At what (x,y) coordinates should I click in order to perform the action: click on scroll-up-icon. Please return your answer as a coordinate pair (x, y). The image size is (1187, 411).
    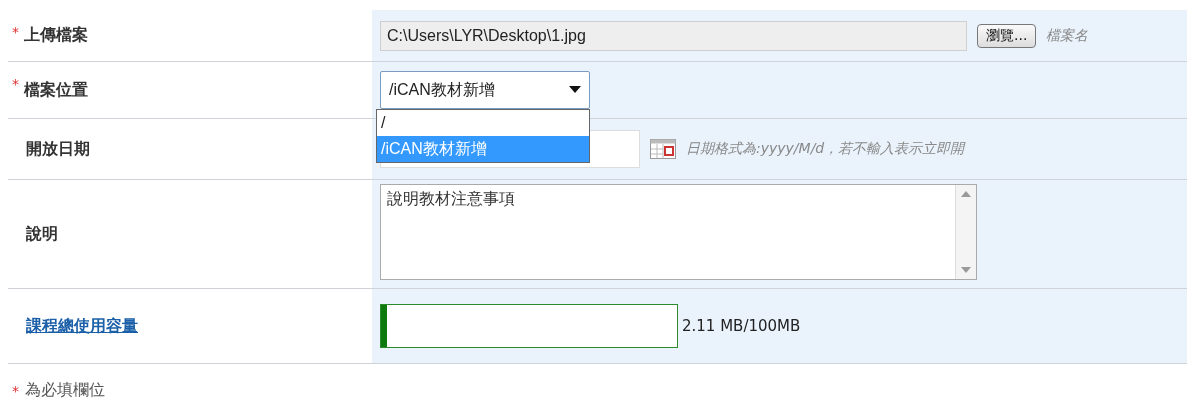
    Looking at the image, I should click on (966, 194).